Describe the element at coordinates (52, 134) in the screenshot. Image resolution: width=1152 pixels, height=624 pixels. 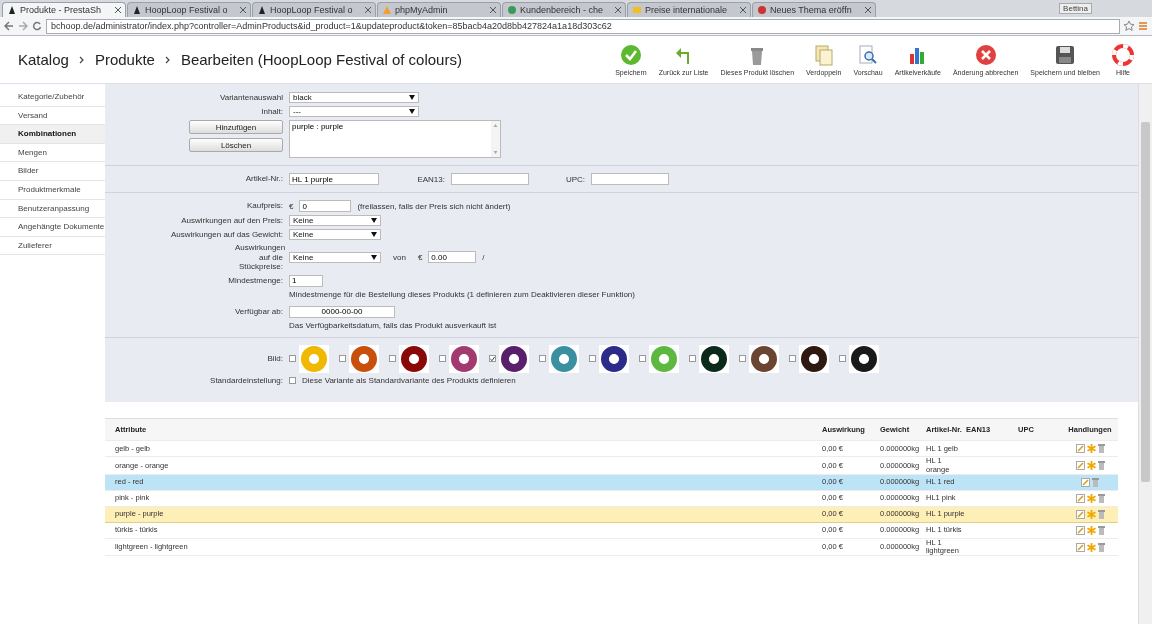
I see `sidebar-item: Kombinationen` at that location.